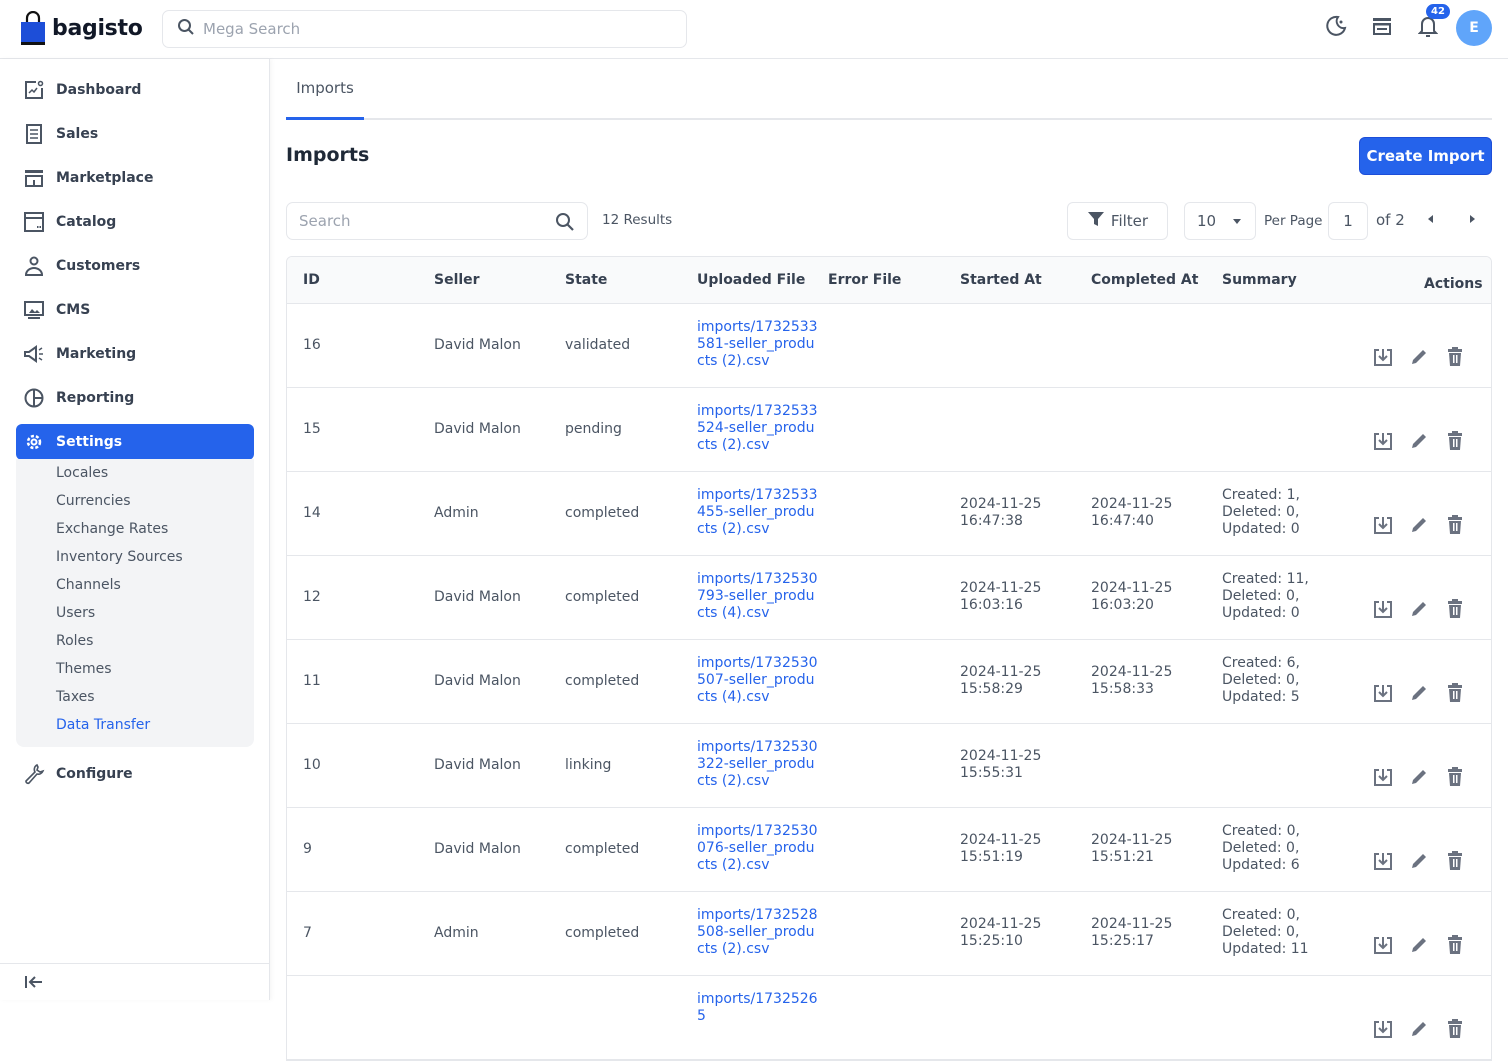  What do you see at coordinates (33, 28) in the screenshot?
I see `bag-logo-icon` at bounding box center [33, 28].